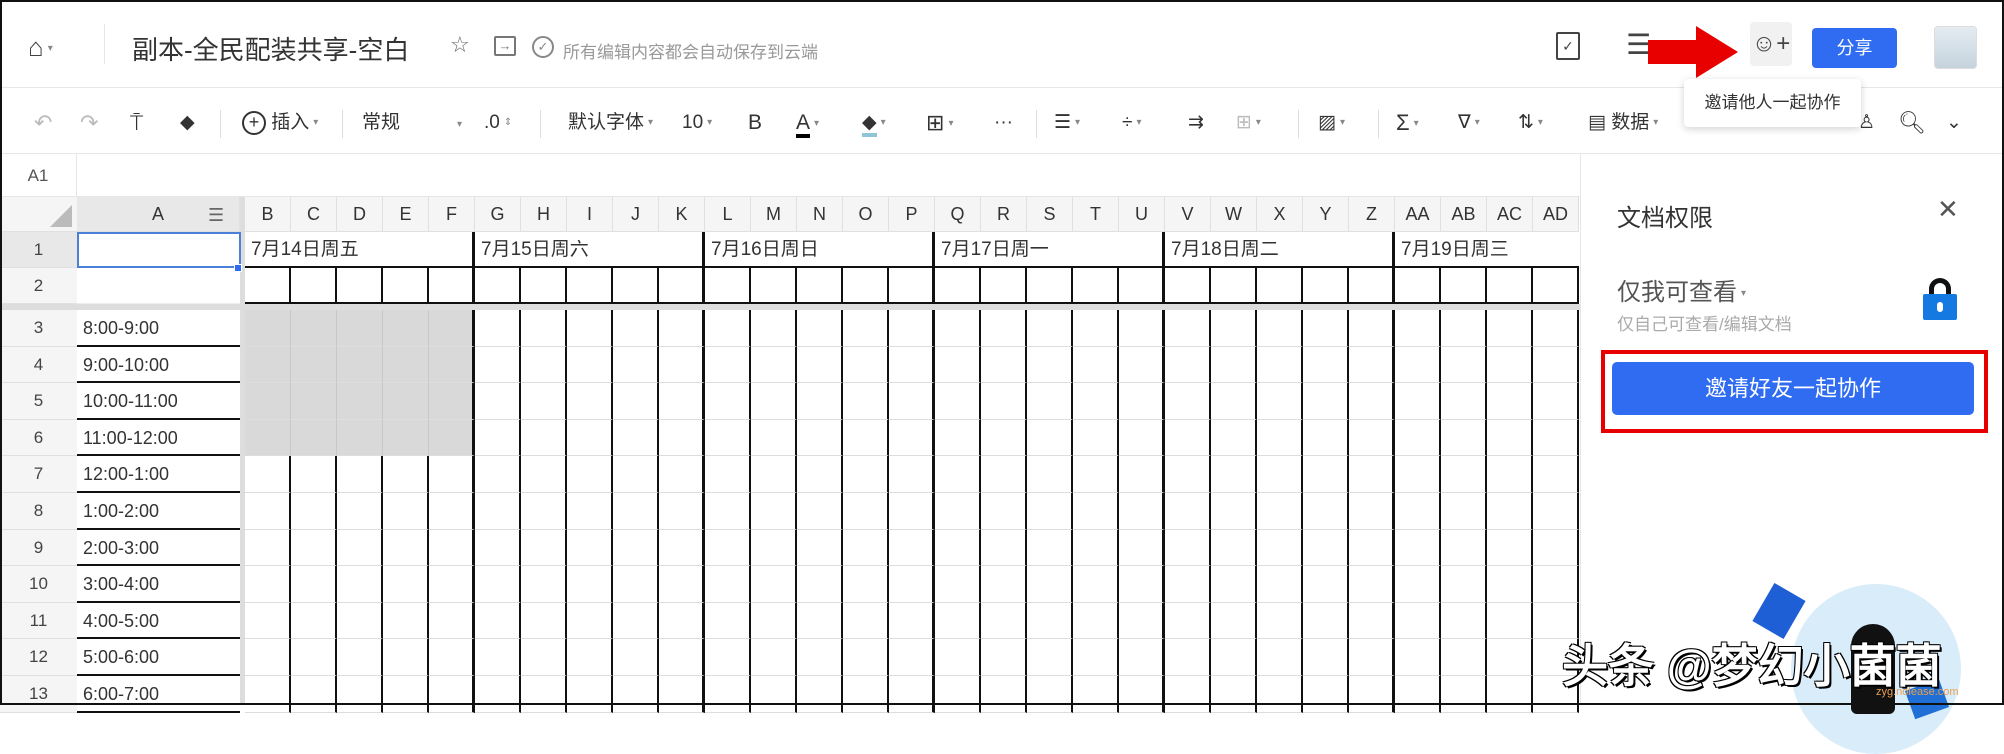 Image resolution: width=2004 pixels, height=754 pixels. I want to click on cell-N13, so click(820, 694).